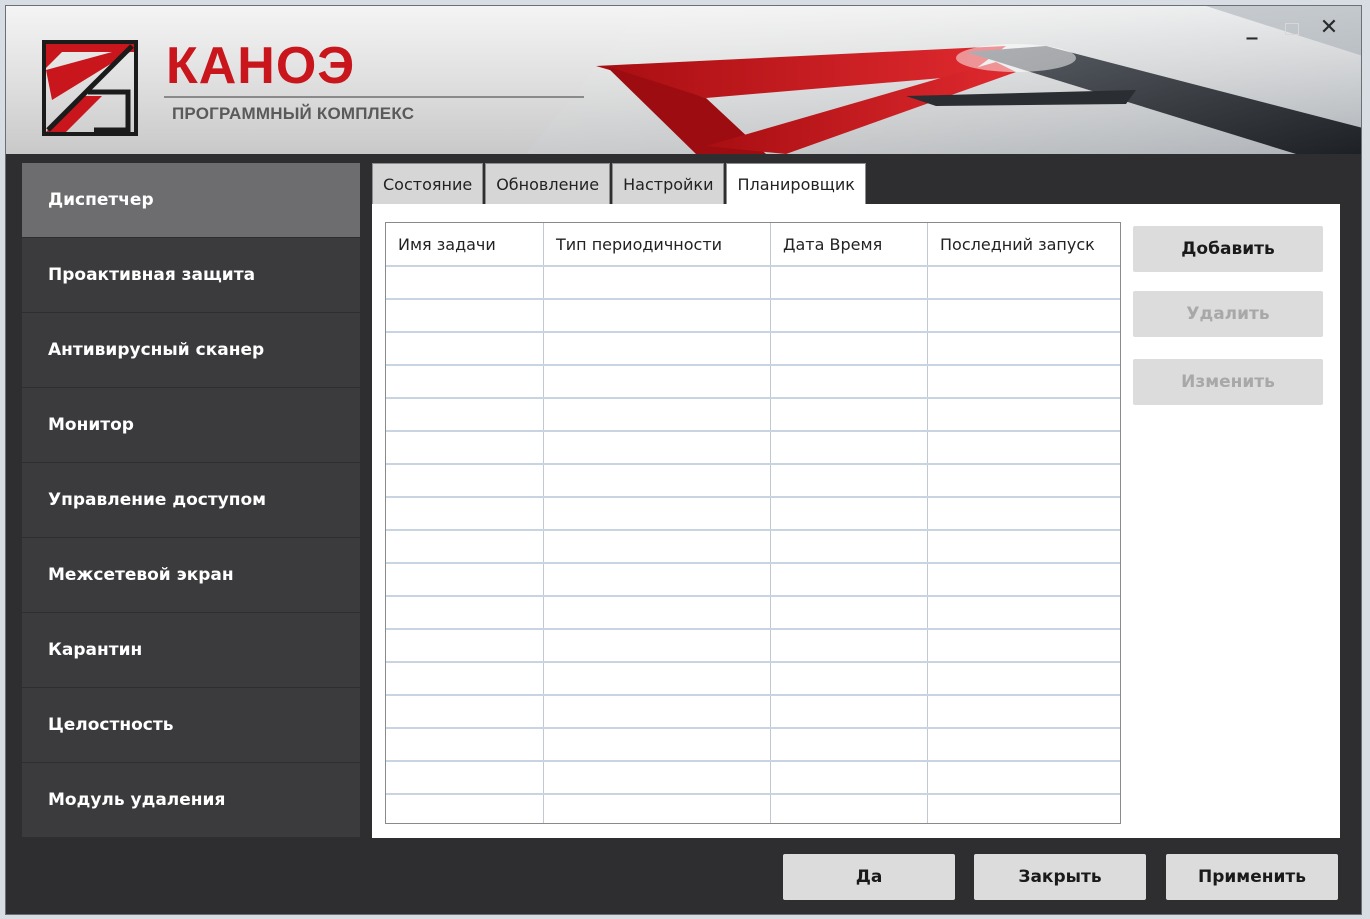 This screenshot has height=919, width=1370. I want to click on sidebar-item-label: Проактивная защита, so click(152, 275).